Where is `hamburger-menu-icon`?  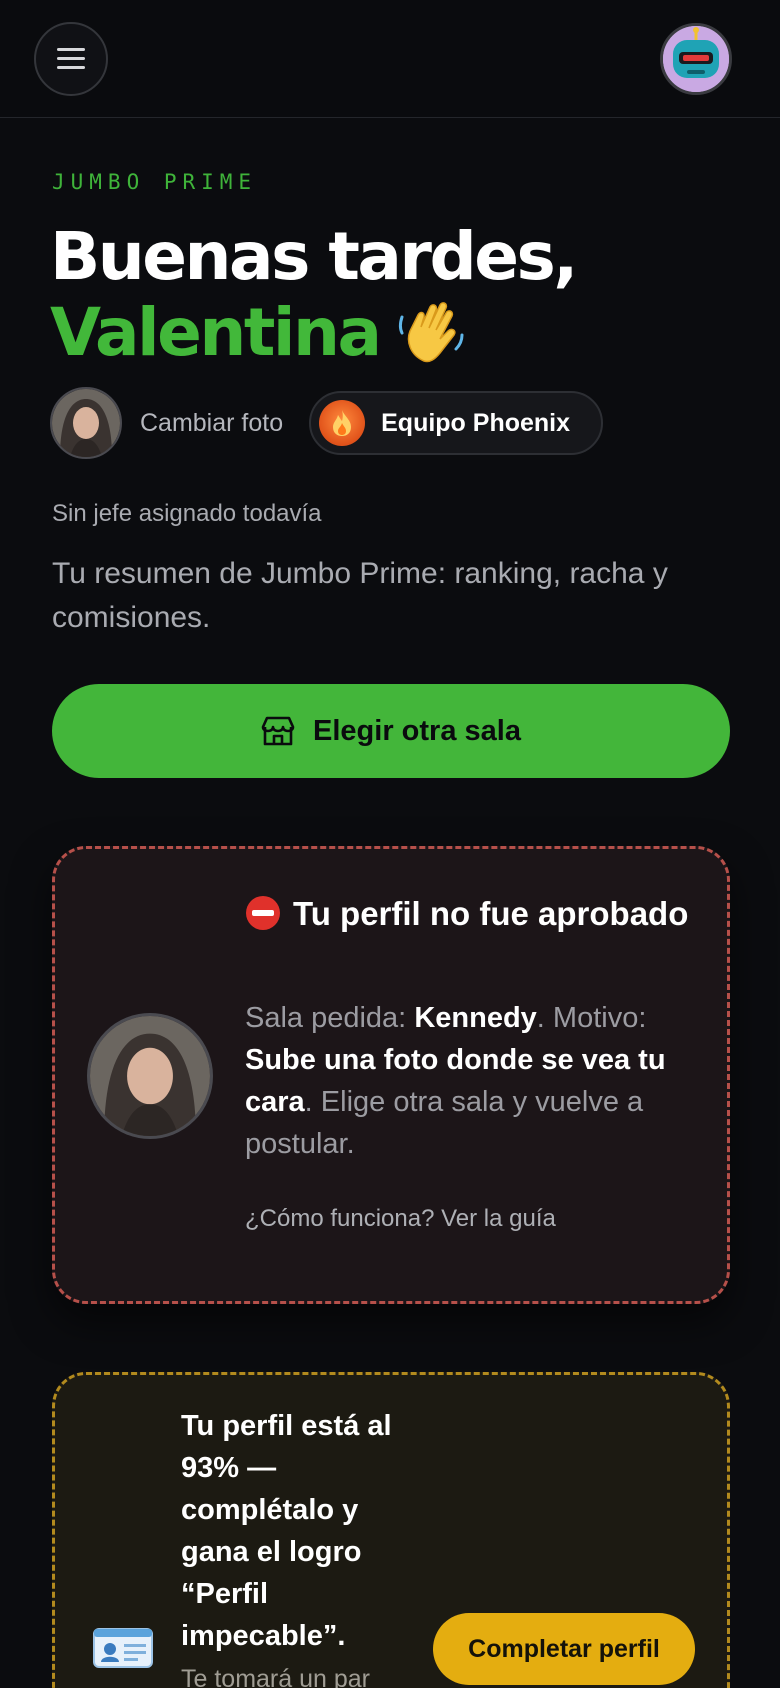 hamburger-menu-icon is located at coordinates (71, 59).